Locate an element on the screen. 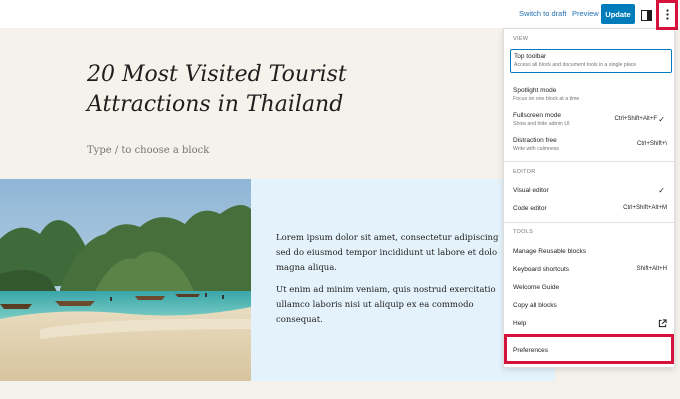 Image resolution: width=680 pixels, height=399 pixels. menu-item-manage-reusable-blocks: Manage Reusable blocks is located at coordinates (592, 251).